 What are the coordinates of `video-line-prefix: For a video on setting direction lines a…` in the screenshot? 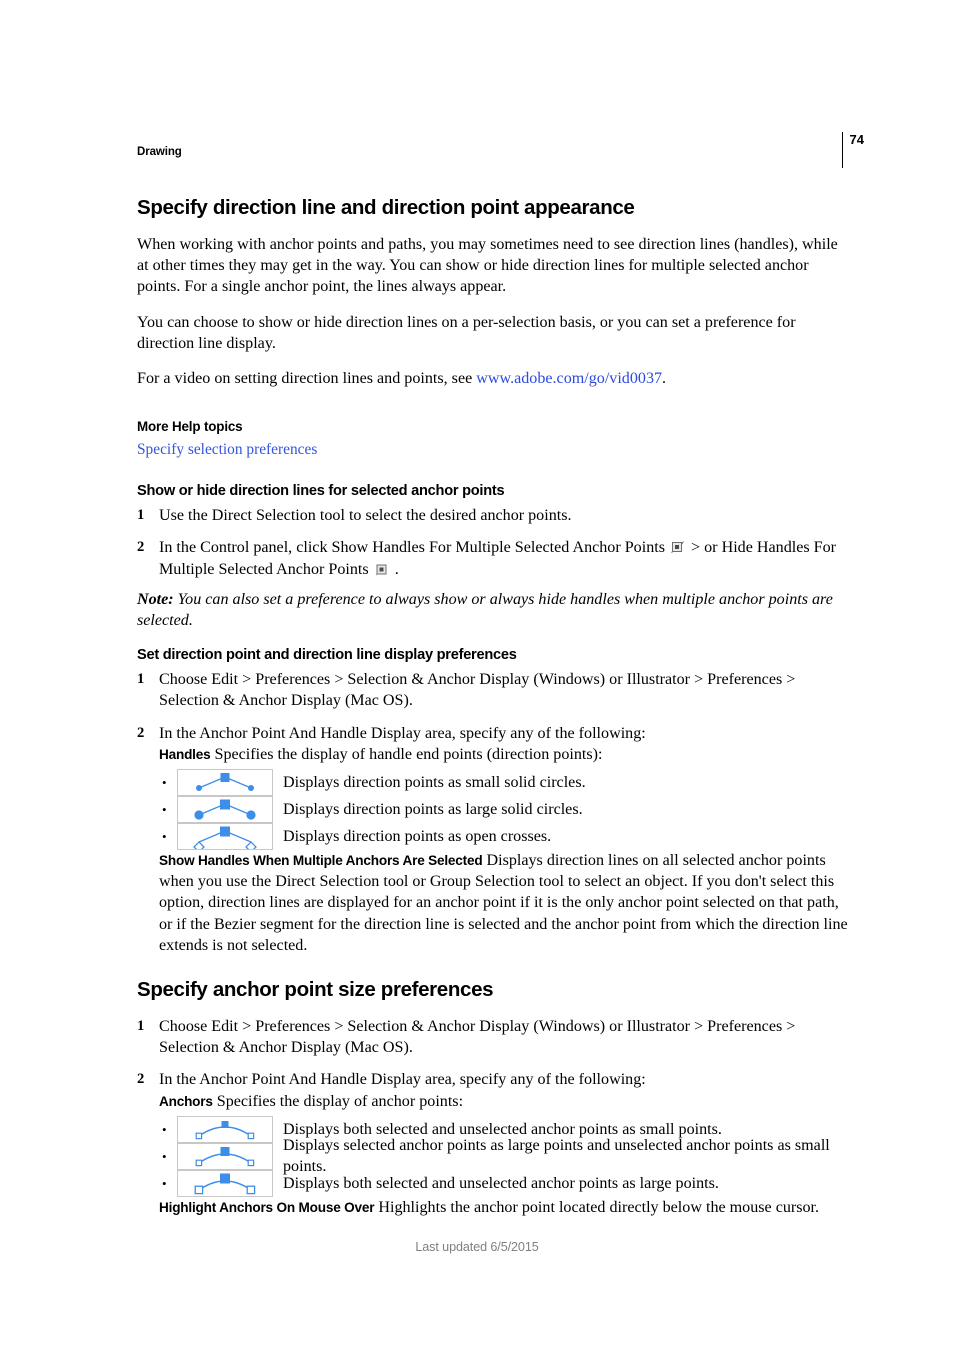 It's located at (307, 379).